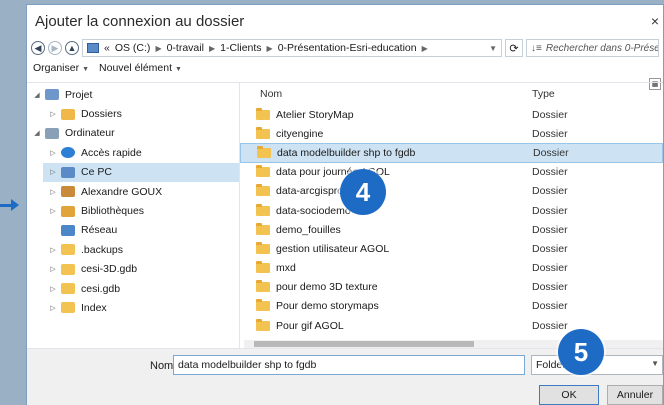  I want to click on list-item-name-cell: demo_fouilles, so click(386, 229).